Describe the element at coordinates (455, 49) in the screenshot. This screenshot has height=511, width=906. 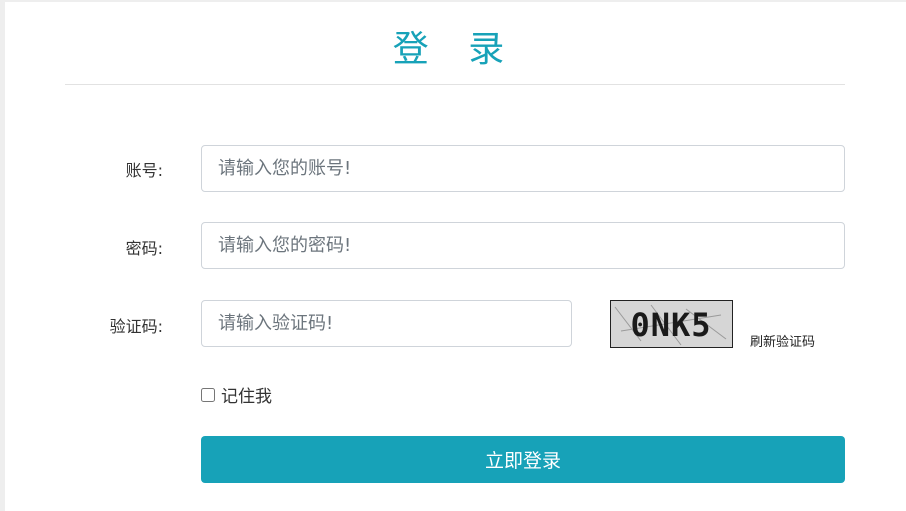
I see `page-title: 登 录` at that location.